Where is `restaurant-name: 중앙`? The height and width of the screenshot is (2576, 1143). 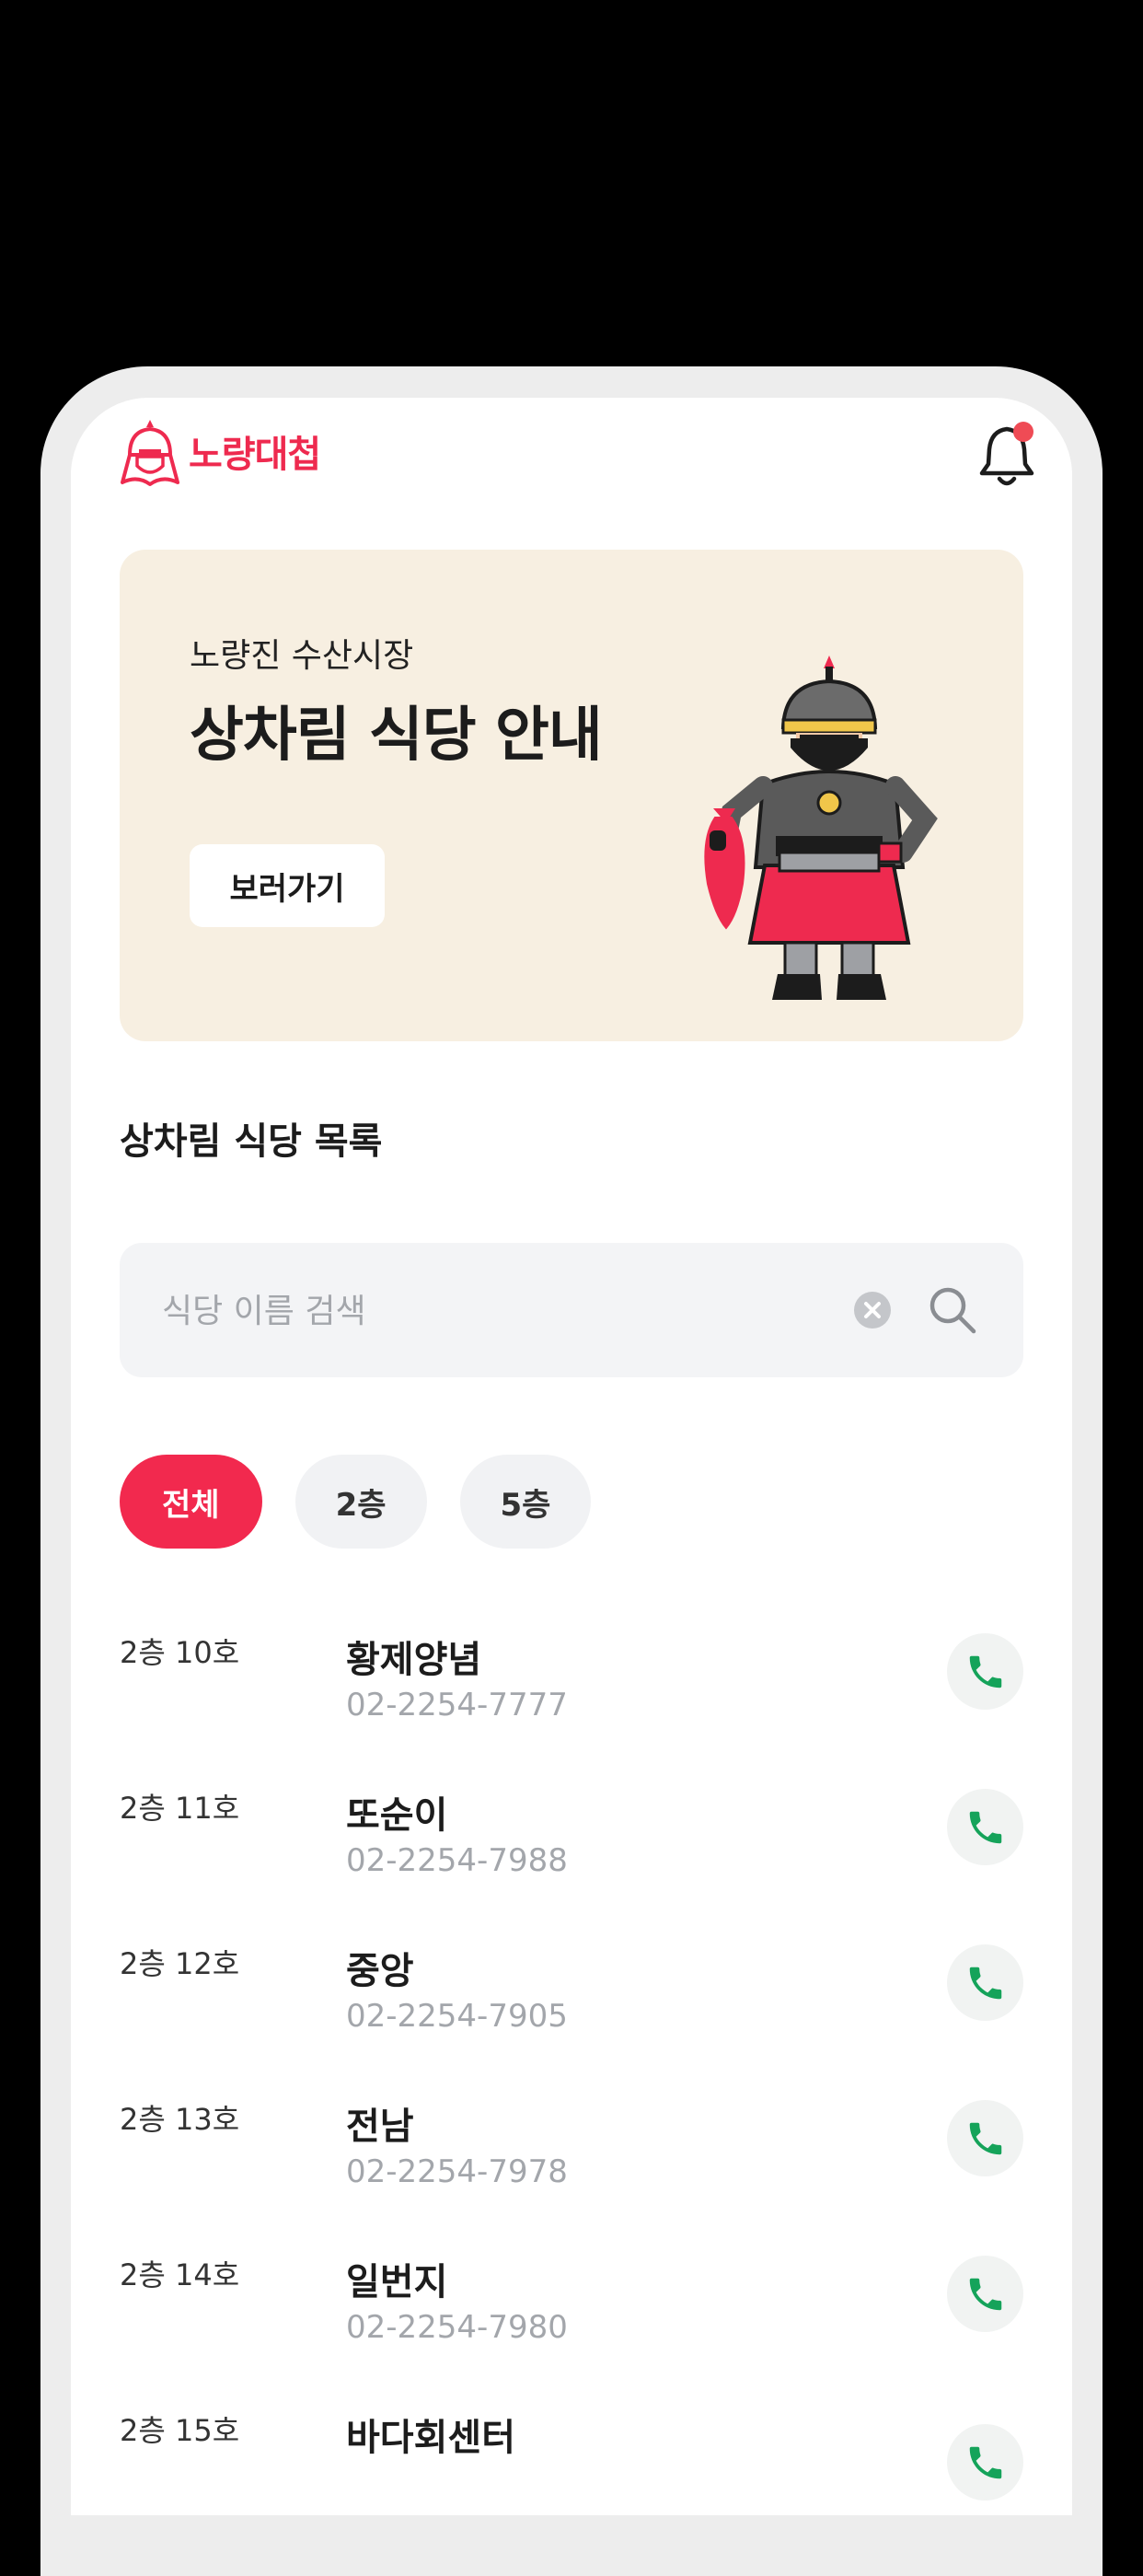
restaurant-name: 중앙 is located at coordinates (380, 1971).